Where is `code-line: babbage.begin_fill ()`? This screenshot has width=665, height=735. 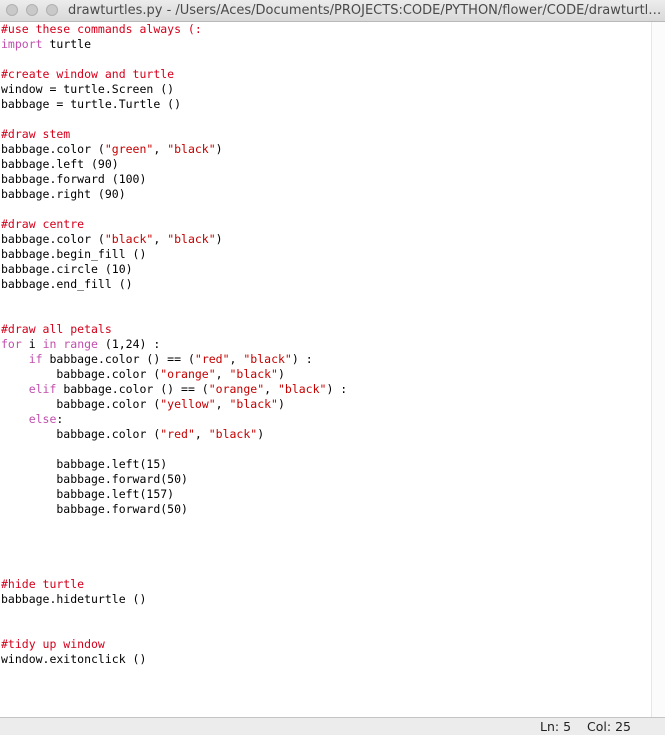 code-line: babbage.begin_fill () is located at coordinates (73, 254).